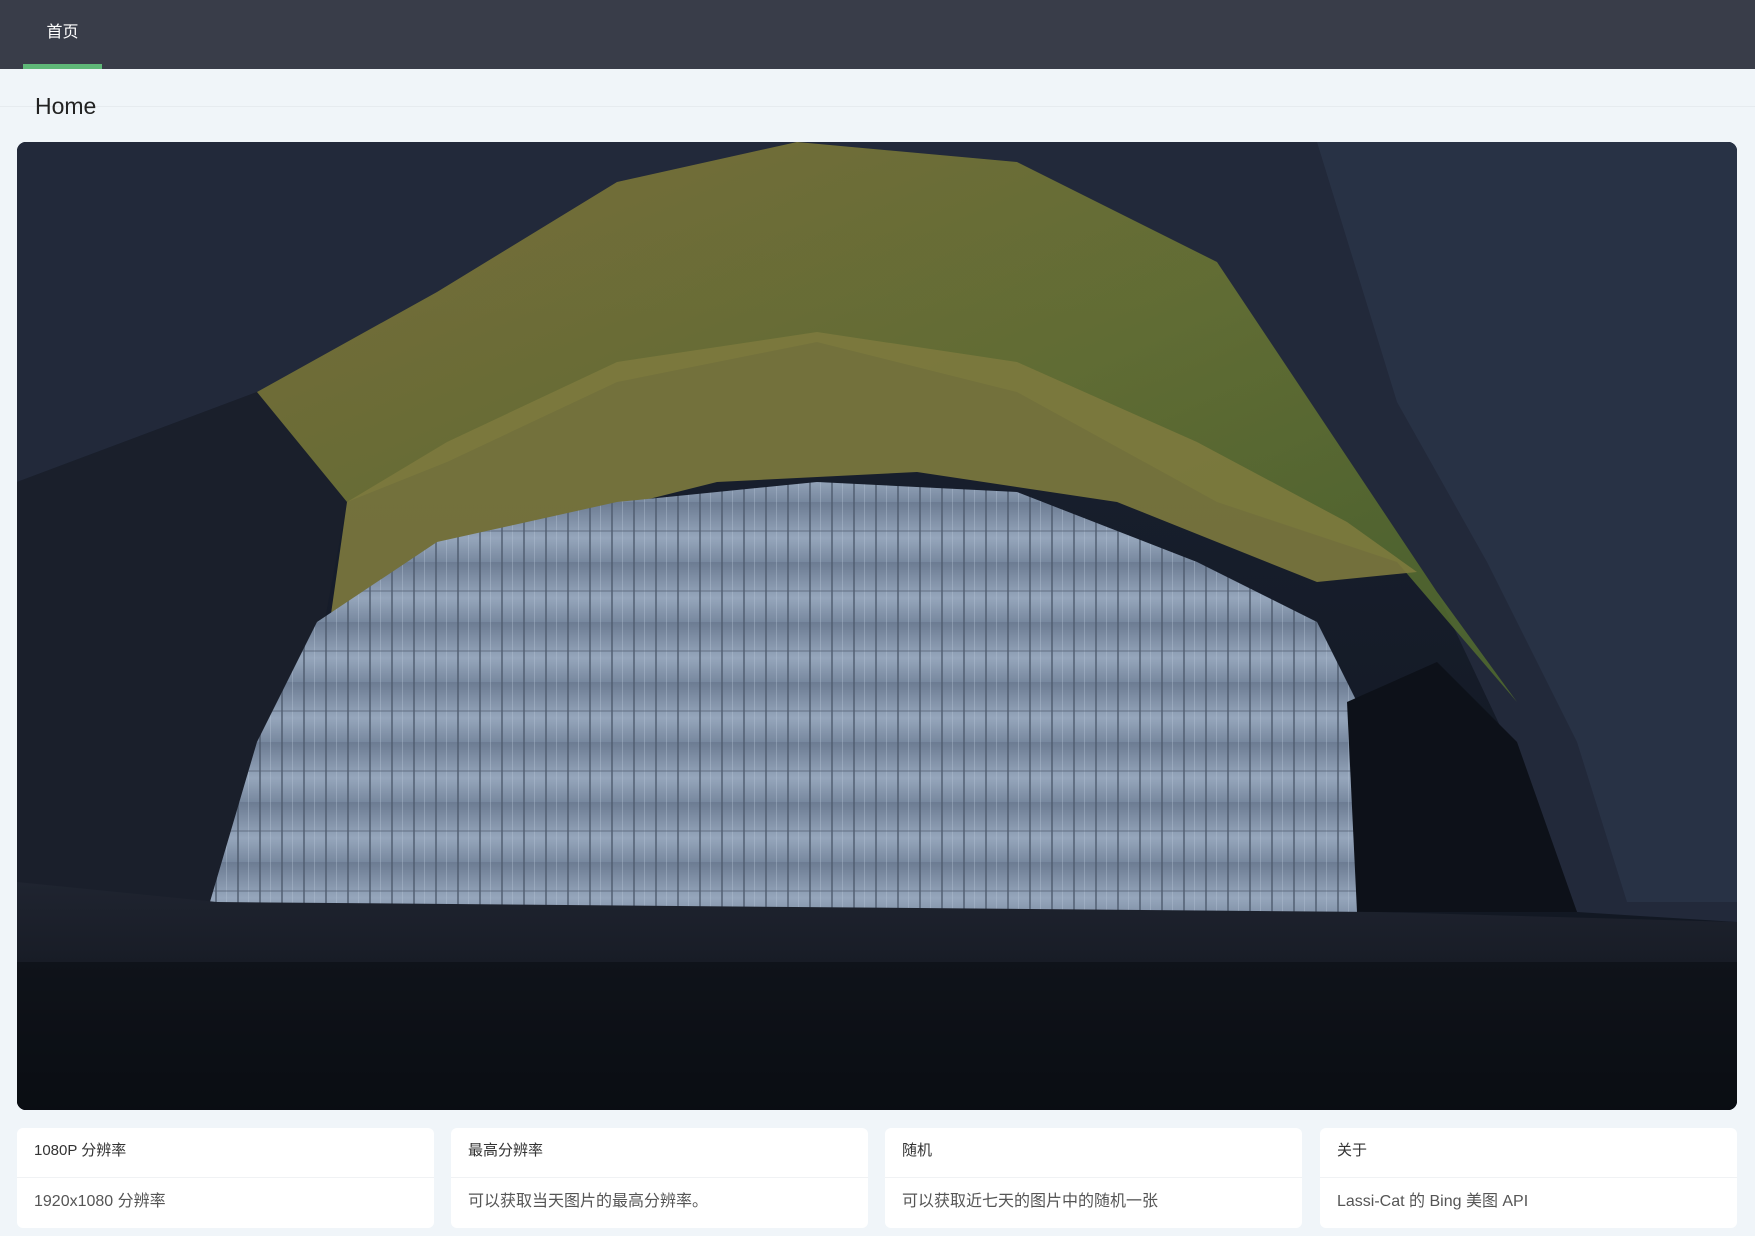 The width and height of the screenshot is (1755, 1236). What do you see at coordinates (100, 1201) in the screenshot?
I see `card-body: 1920x1080 分辨率` at bounding box center [100, 1201].